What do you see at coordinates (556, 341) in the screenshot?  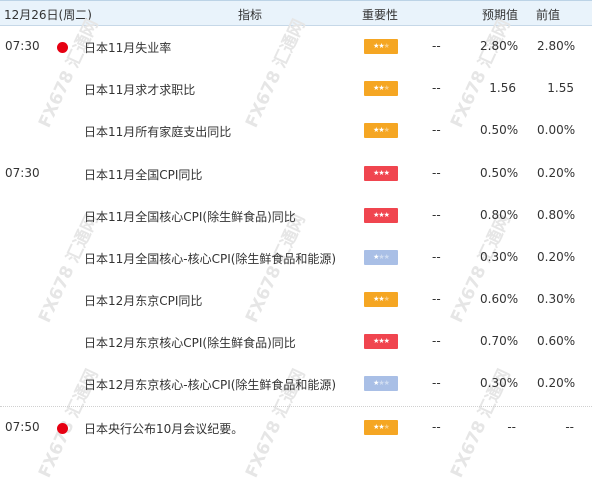 I see `event-previous: 0.60%` at bounding box center [556, 341].